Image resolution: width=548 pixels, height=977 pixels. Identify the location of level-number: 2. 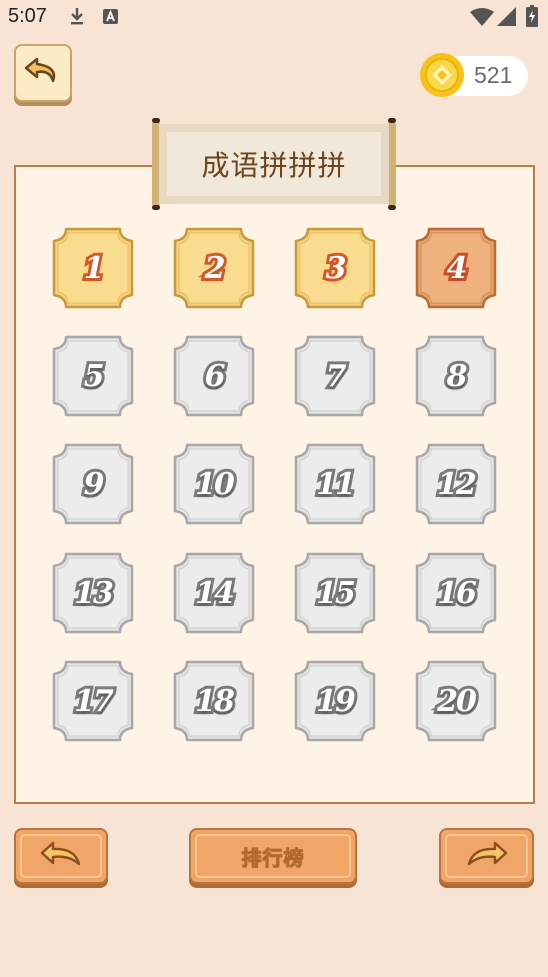
(215, 268).